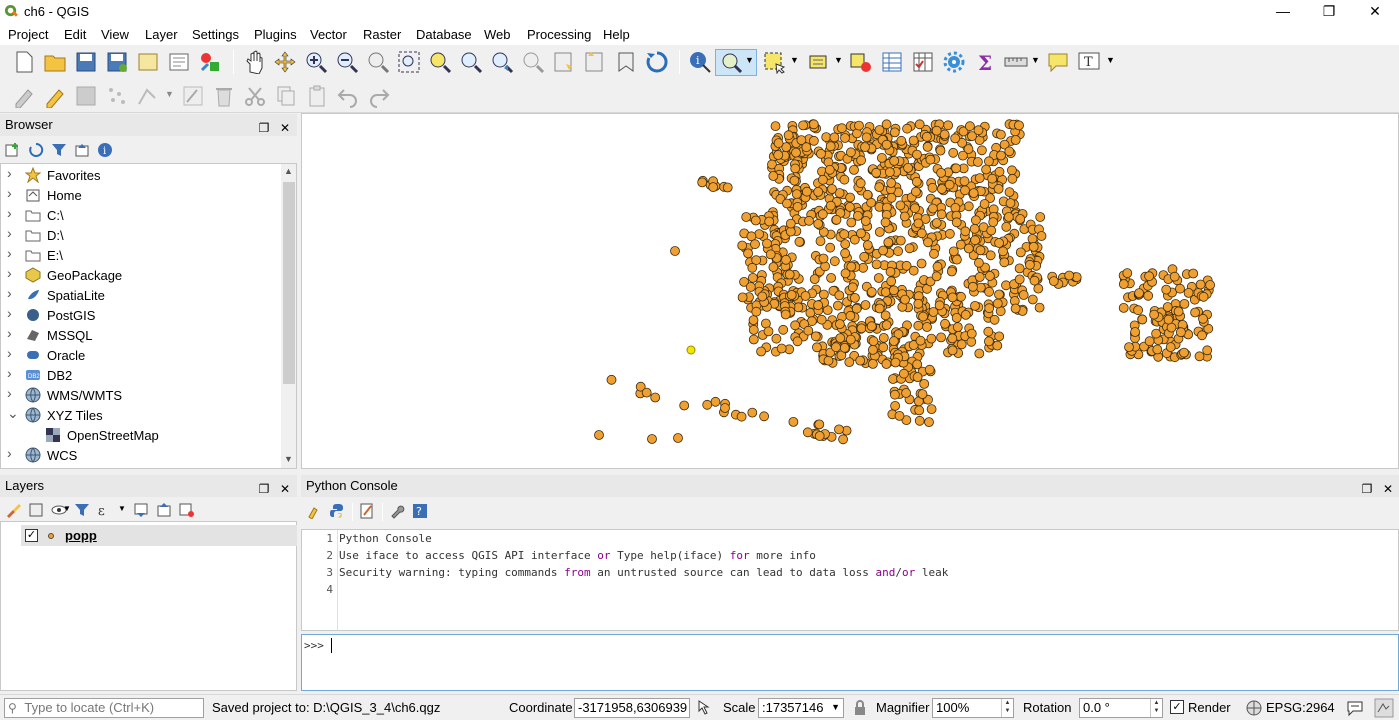  I want to click on style-manager-icon, so click(210, 62).